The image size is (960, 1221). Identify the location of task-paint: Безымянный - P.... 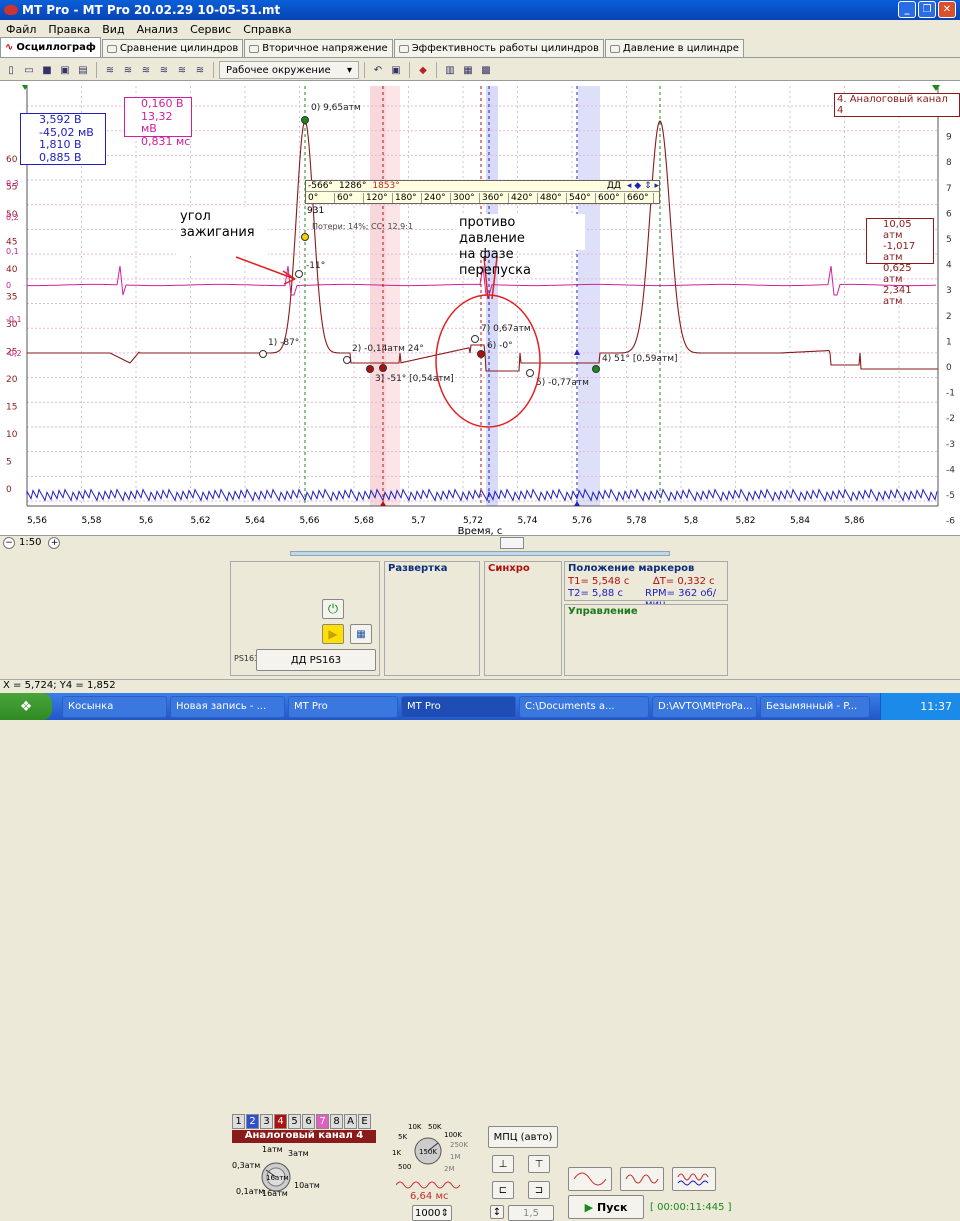
(815, 706).